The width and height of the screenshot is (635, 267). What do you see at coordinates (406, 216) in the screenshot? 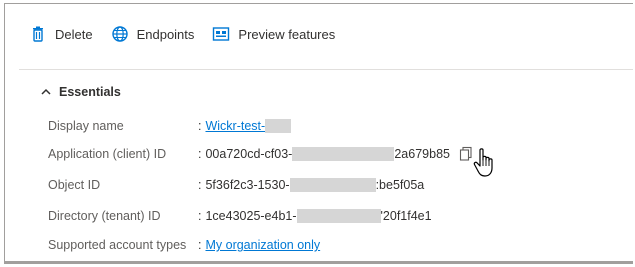
I see `tenant-id-tail: '20f1f4e1` at bounding box center [406, 216].